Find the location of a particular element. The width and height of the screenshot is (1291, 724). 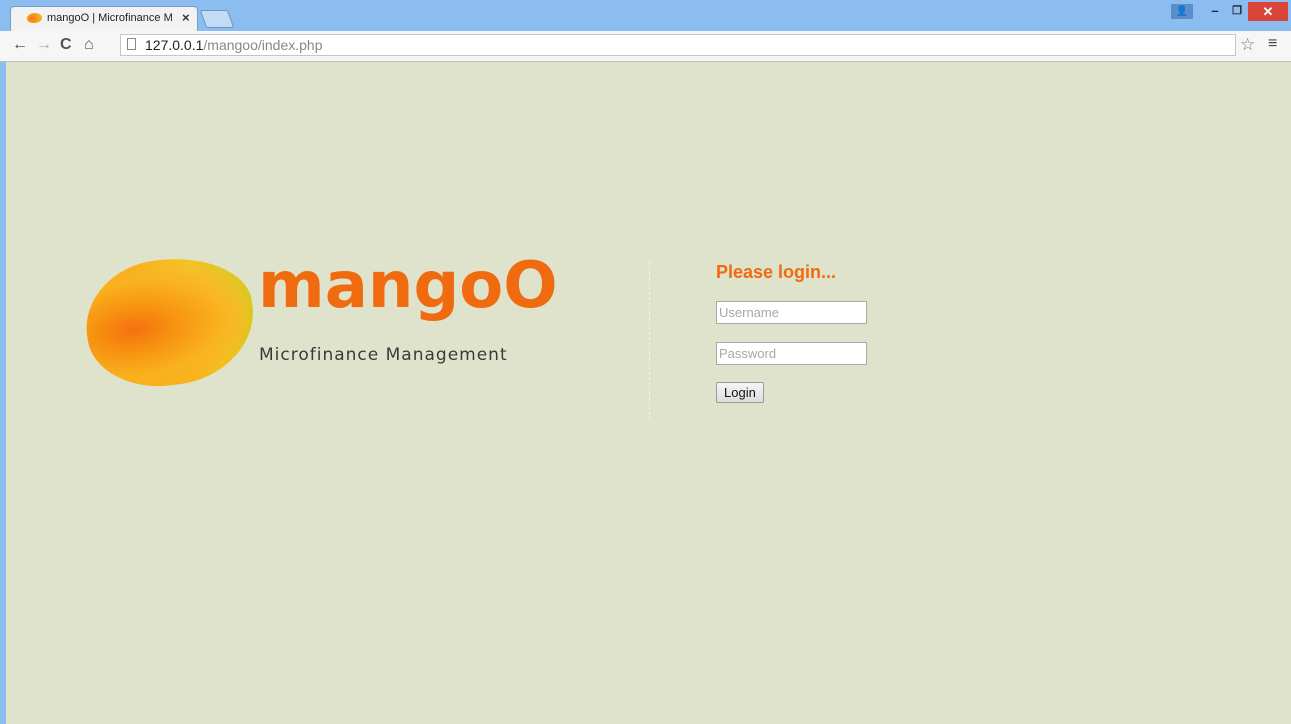

url-text: 127.0.0.1/mangoo/index.php is located at coordinates (233, 45).